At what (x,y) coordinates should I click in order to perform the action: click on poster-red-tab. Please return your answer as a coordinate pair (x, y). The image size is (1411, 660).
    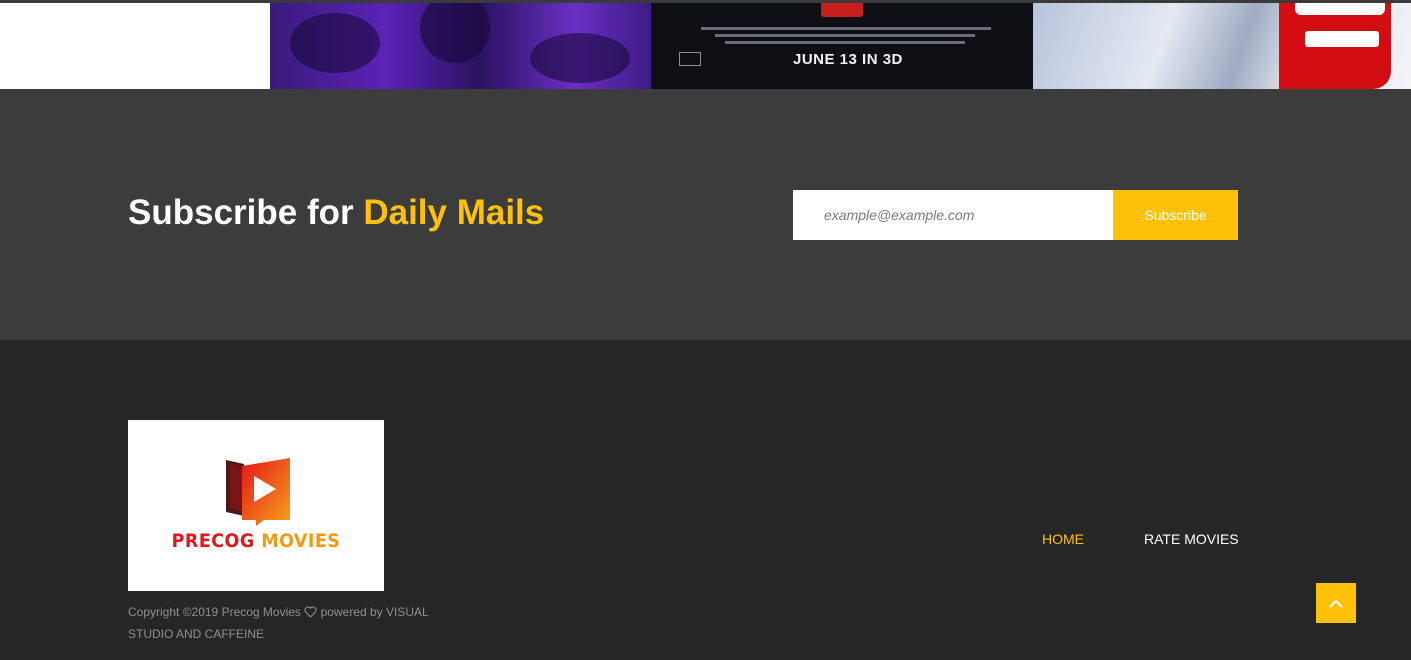
    Looking at the image, I should click on (842, 10).